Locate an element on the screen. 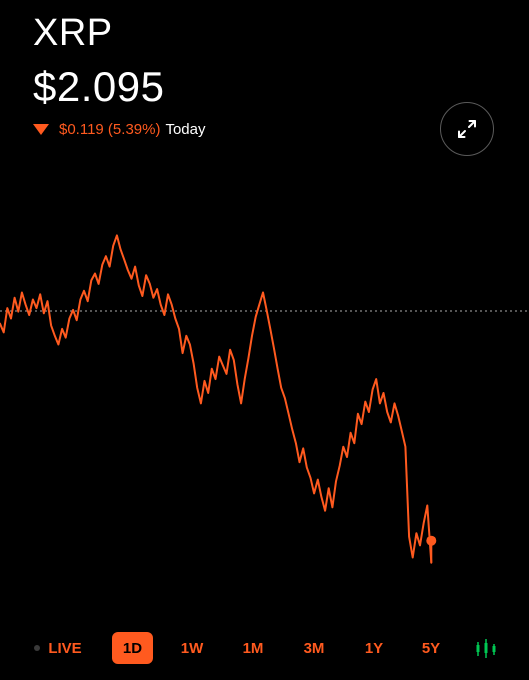  range-3m: 3M is located at coordinates (314, 648).